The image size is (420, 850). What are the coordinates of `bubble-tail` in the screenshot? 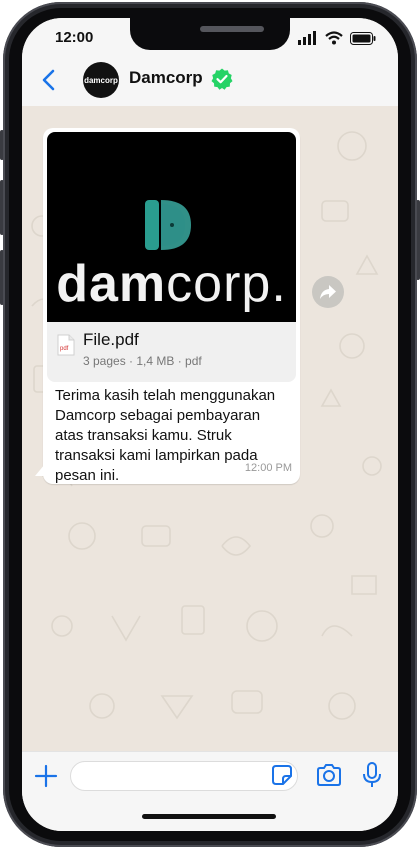 It's located at (40, 470).